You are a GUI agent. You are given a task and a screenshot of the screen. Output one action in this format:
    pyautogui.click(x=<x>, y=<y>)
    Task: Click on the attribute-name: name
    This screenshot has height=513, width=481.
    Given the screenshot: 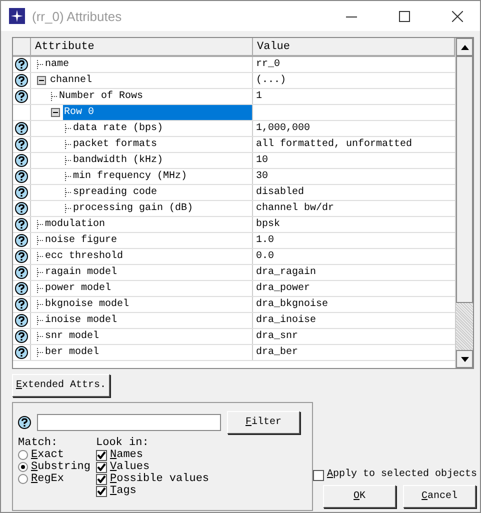 What is the action you would take?
    pyautogui.click(x=58, y=64)
    